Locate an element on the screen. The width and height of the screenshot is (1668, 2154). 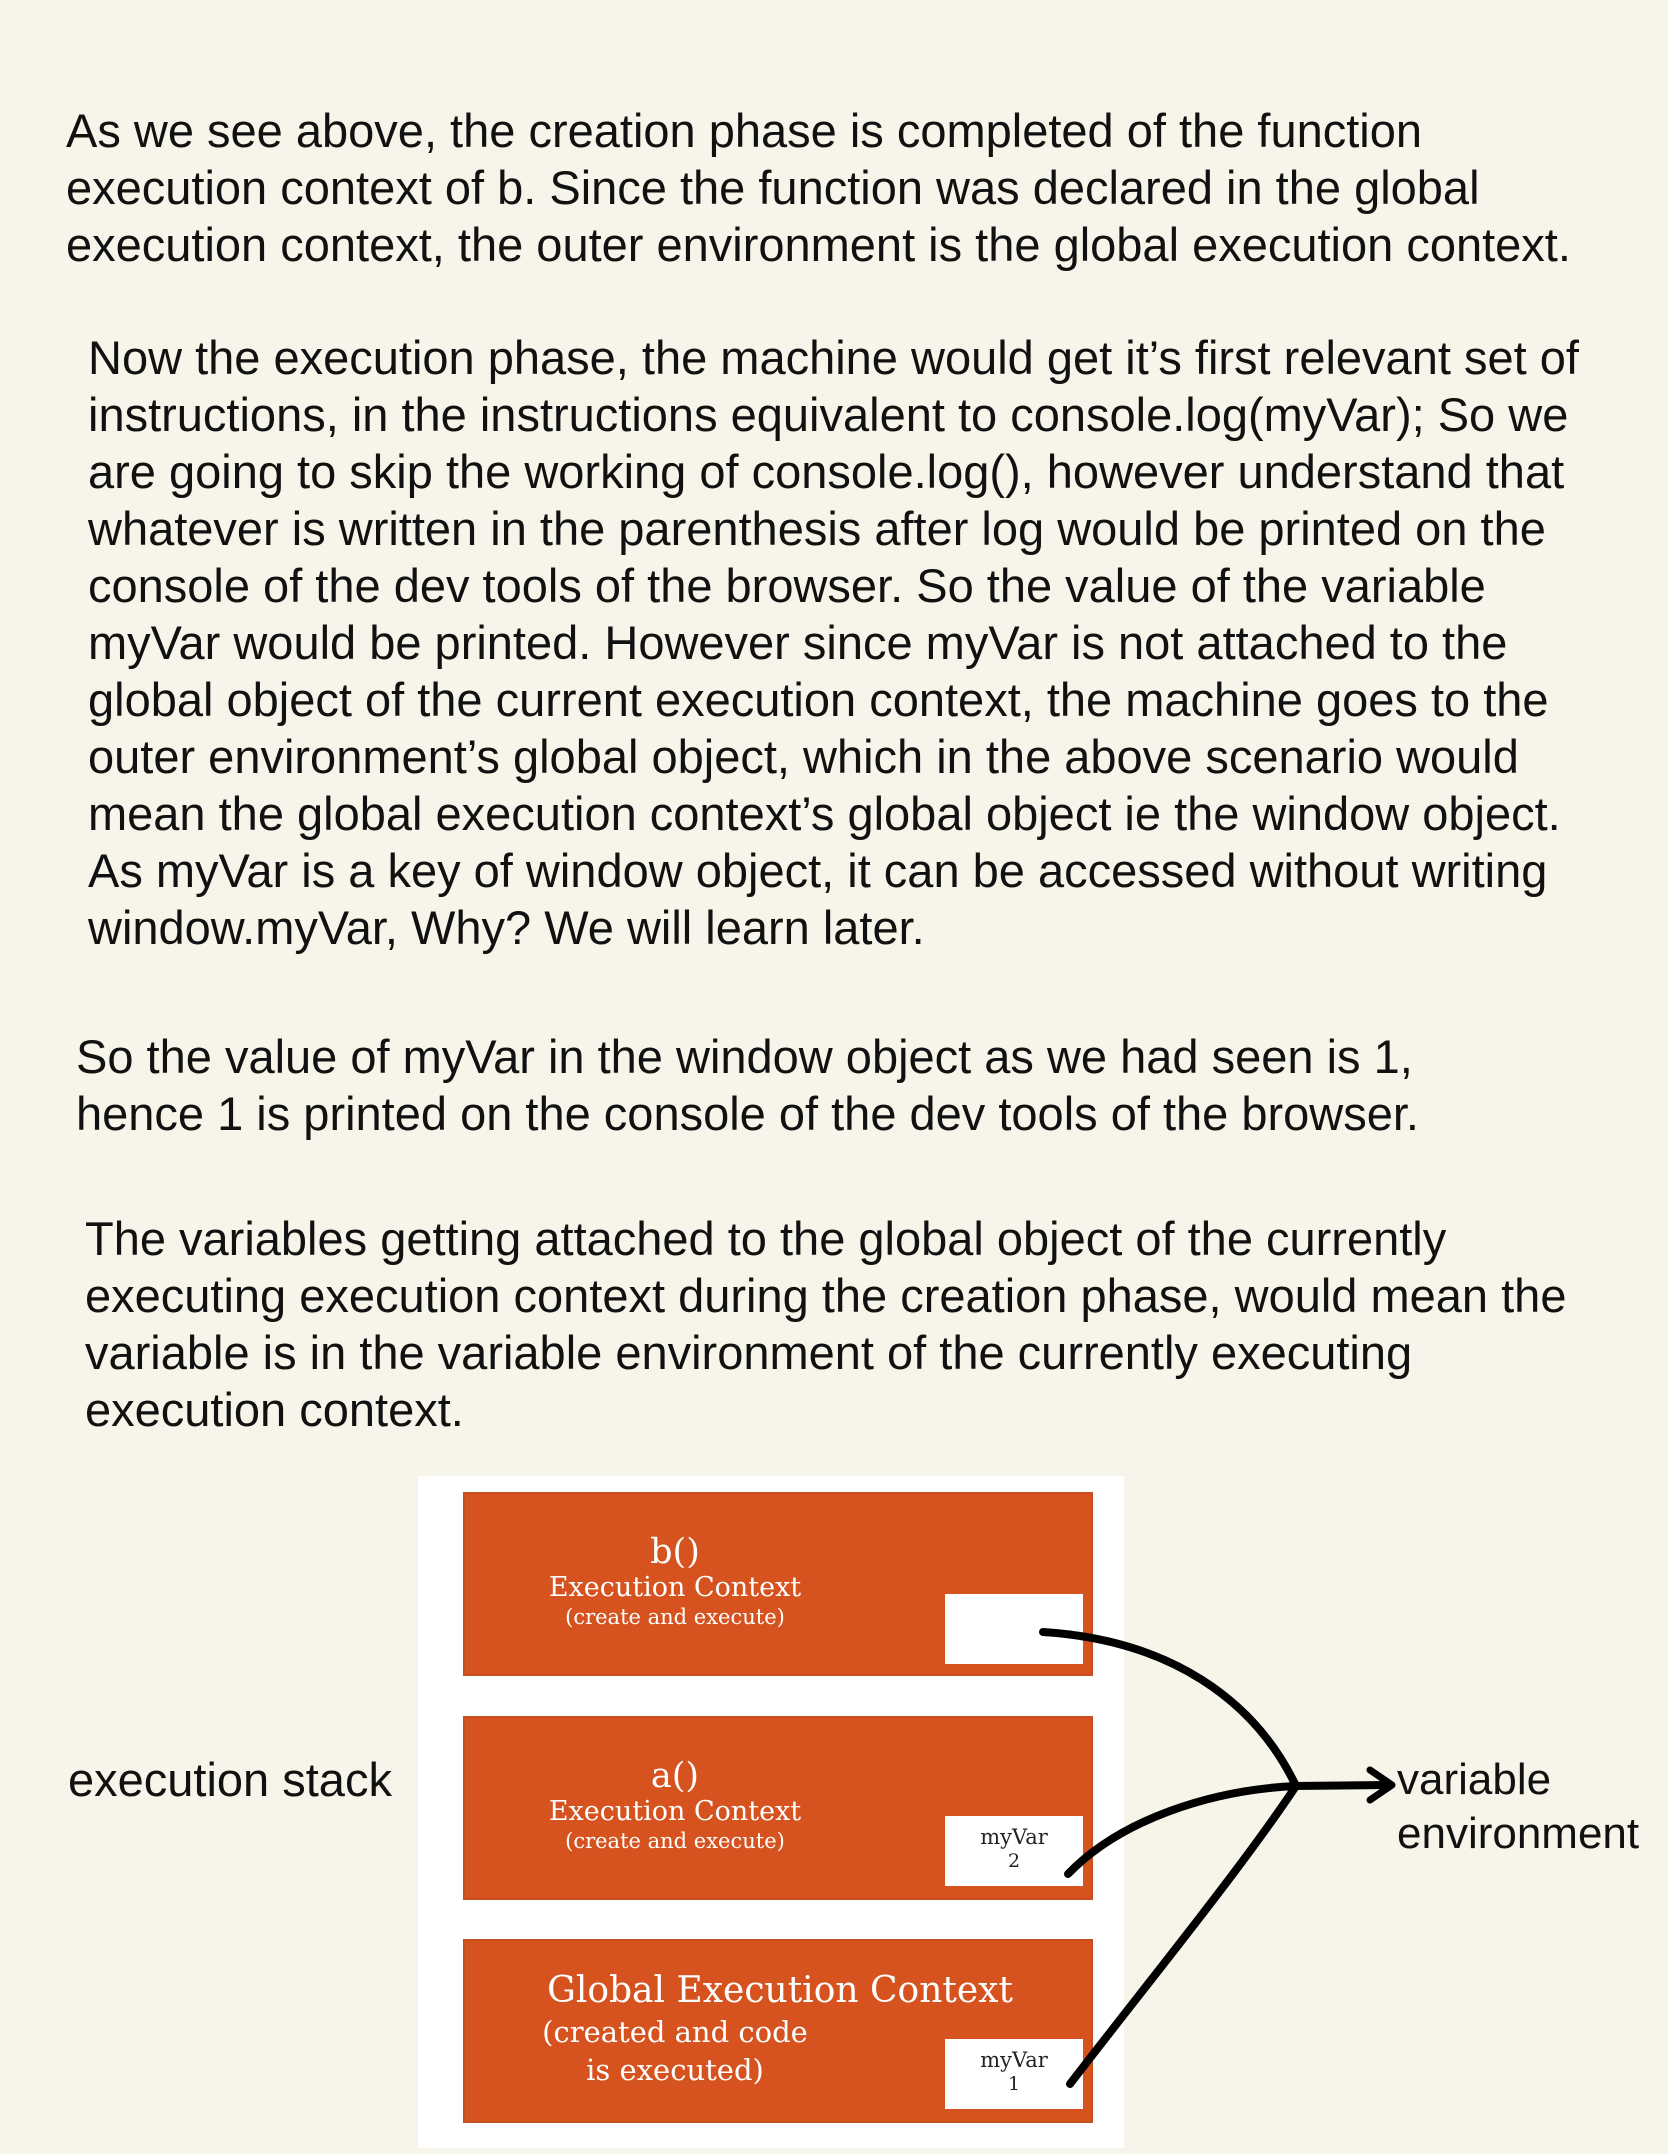
context-b-variable-box is located at coordinates (1014, 1629).